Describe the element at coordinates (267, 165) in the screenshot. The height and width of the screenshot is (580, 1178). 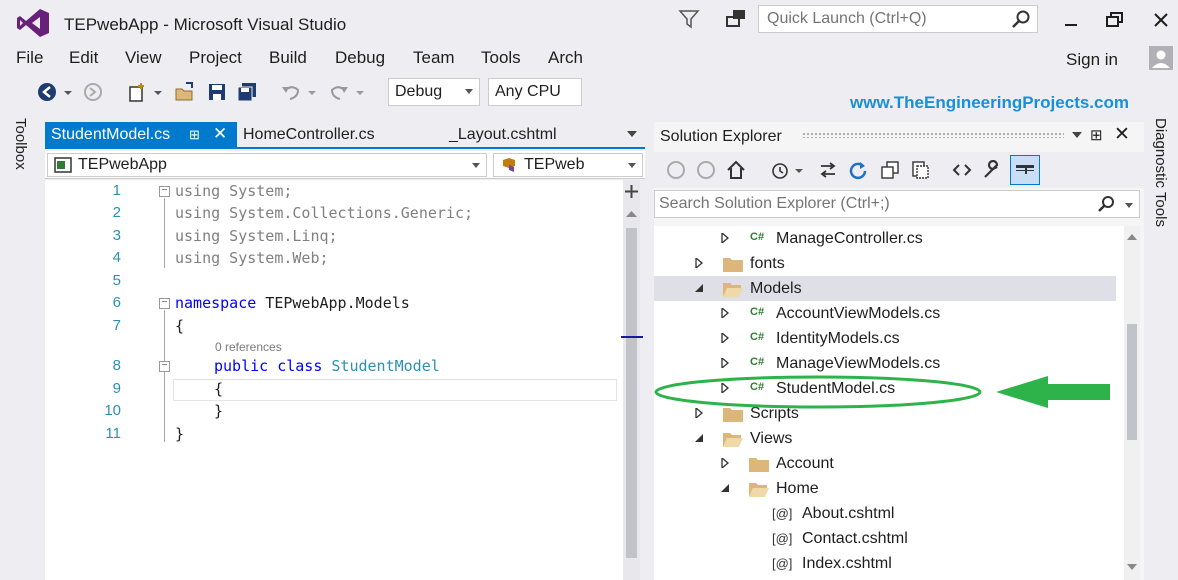
I see `project-select: TEPwebApp` at that location.